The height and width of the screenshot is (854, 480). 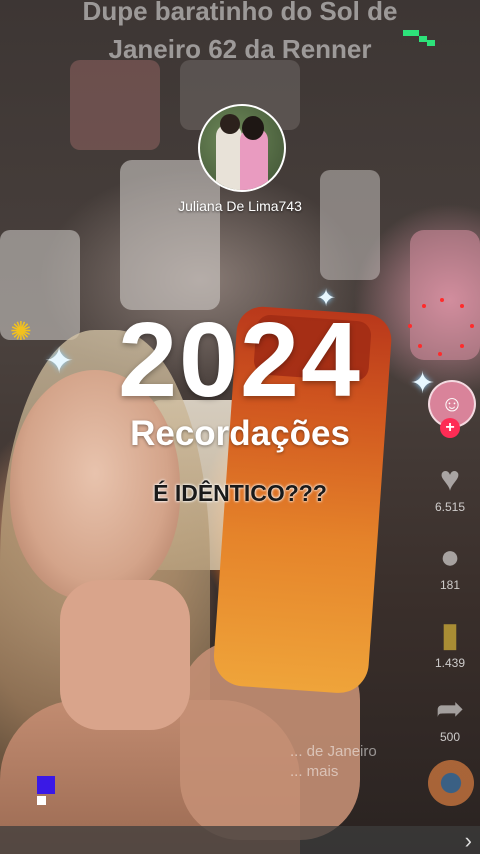 I want to click on shelf-item, so click(x=115, y=105).